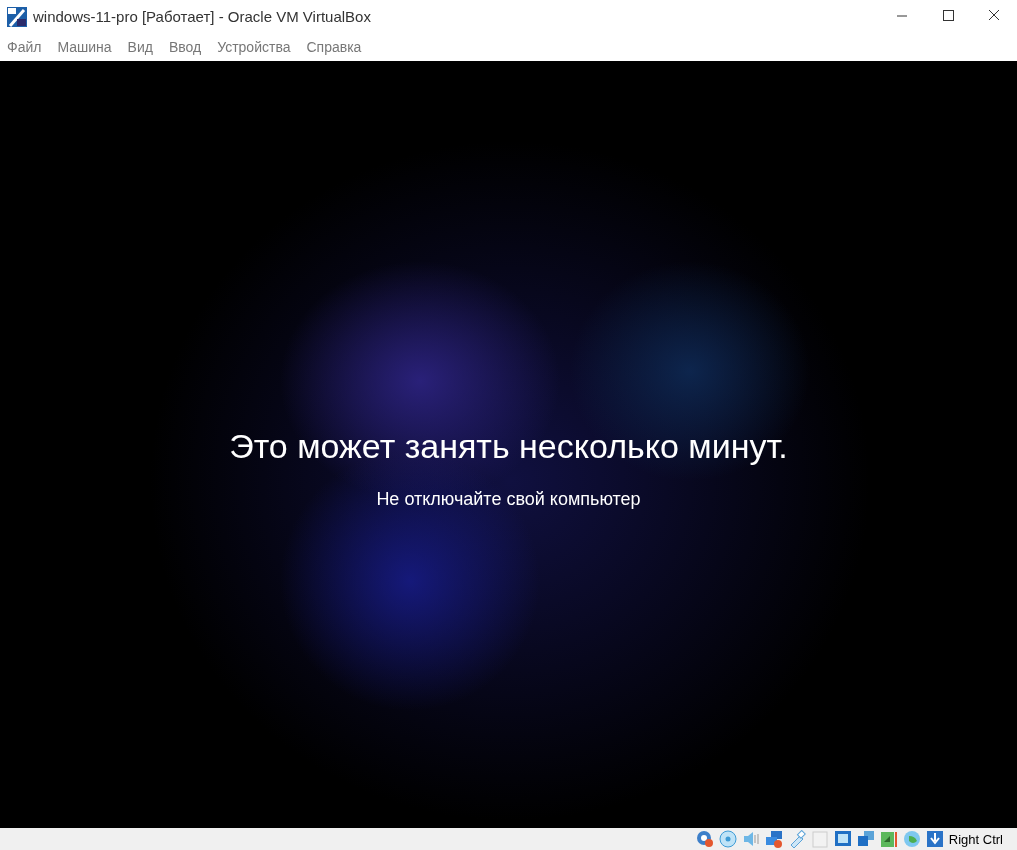  What do you see at coordinates (185, 47) in the screenshot?
I see `menu-item: Ввод` at bounding box center [185, 47].